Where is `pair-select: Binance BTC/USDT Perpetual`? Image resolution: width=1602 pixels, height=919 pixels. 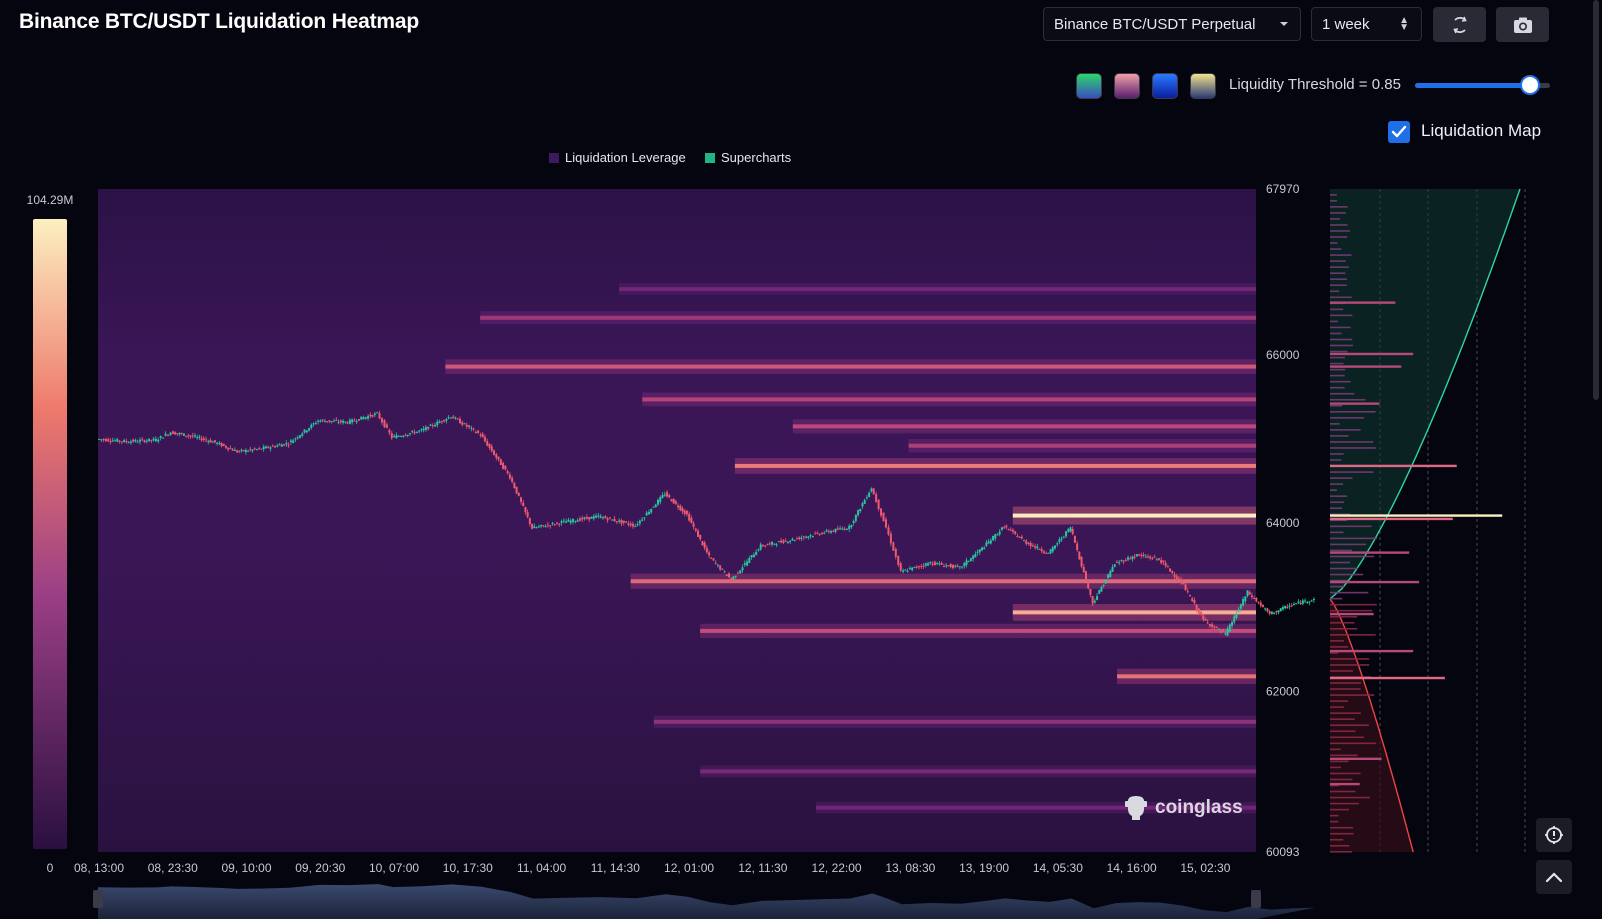
pair-select: Binance BTC/USDT Perpetual is located at coordinates (1172, 24).